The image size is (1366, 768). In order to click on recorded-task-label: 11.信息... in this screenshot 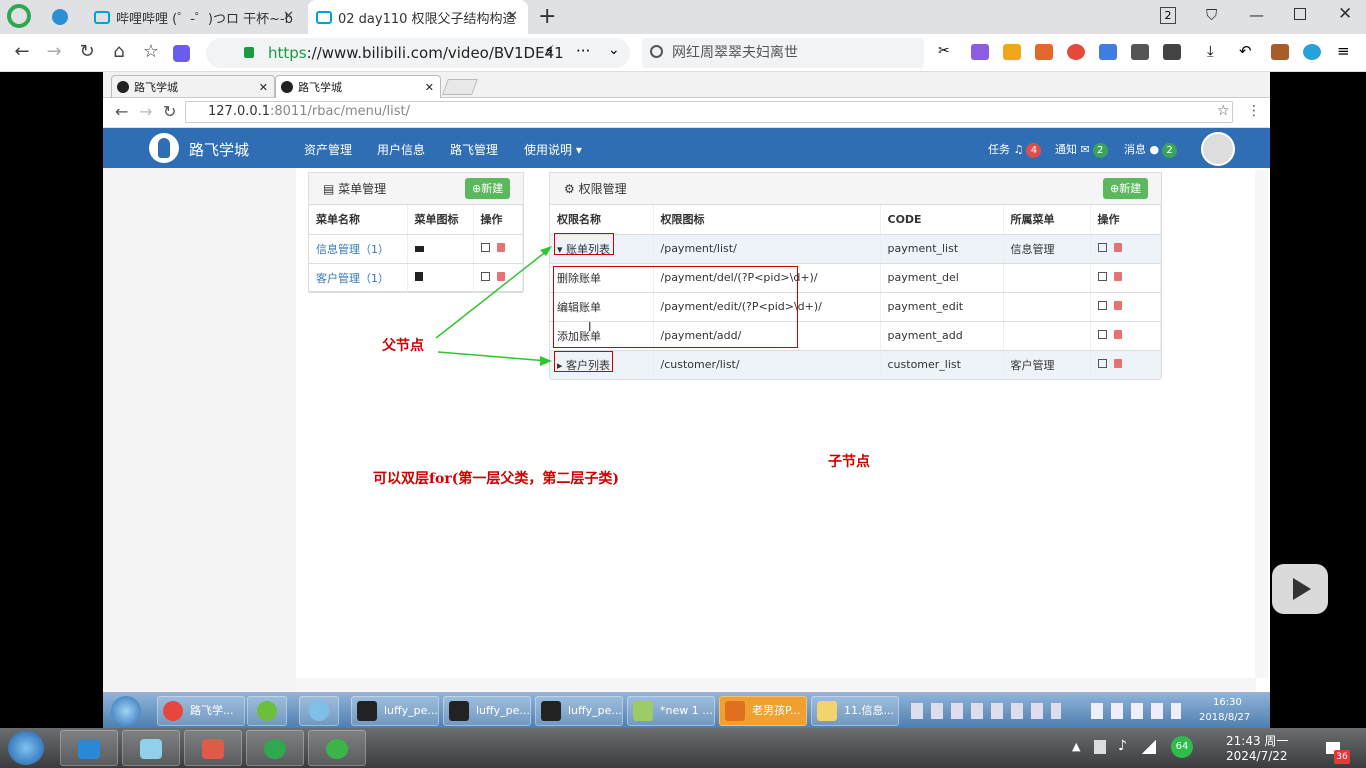, I will do `click(869, 710)`.